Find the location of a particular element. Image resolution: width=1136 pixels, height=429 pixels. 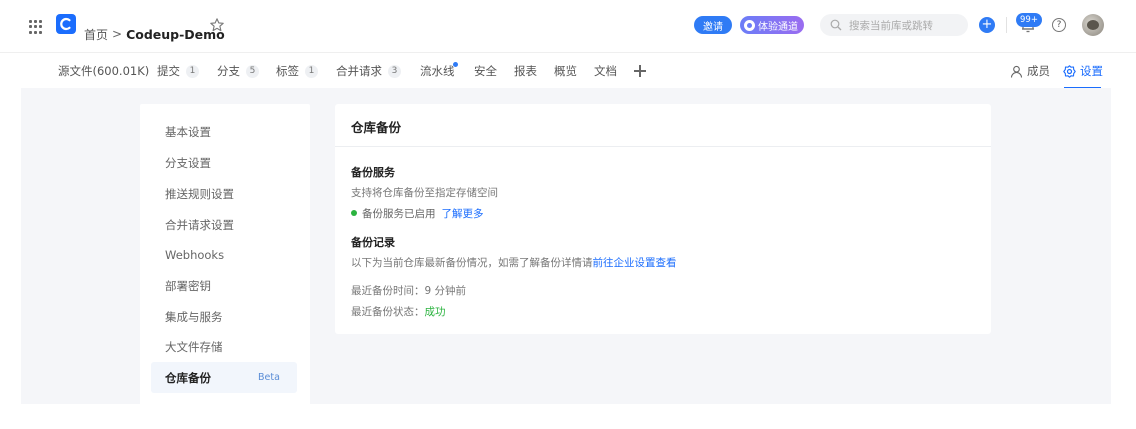

sidebar-item-label: Webhooks is located at coordinates (195, 254).